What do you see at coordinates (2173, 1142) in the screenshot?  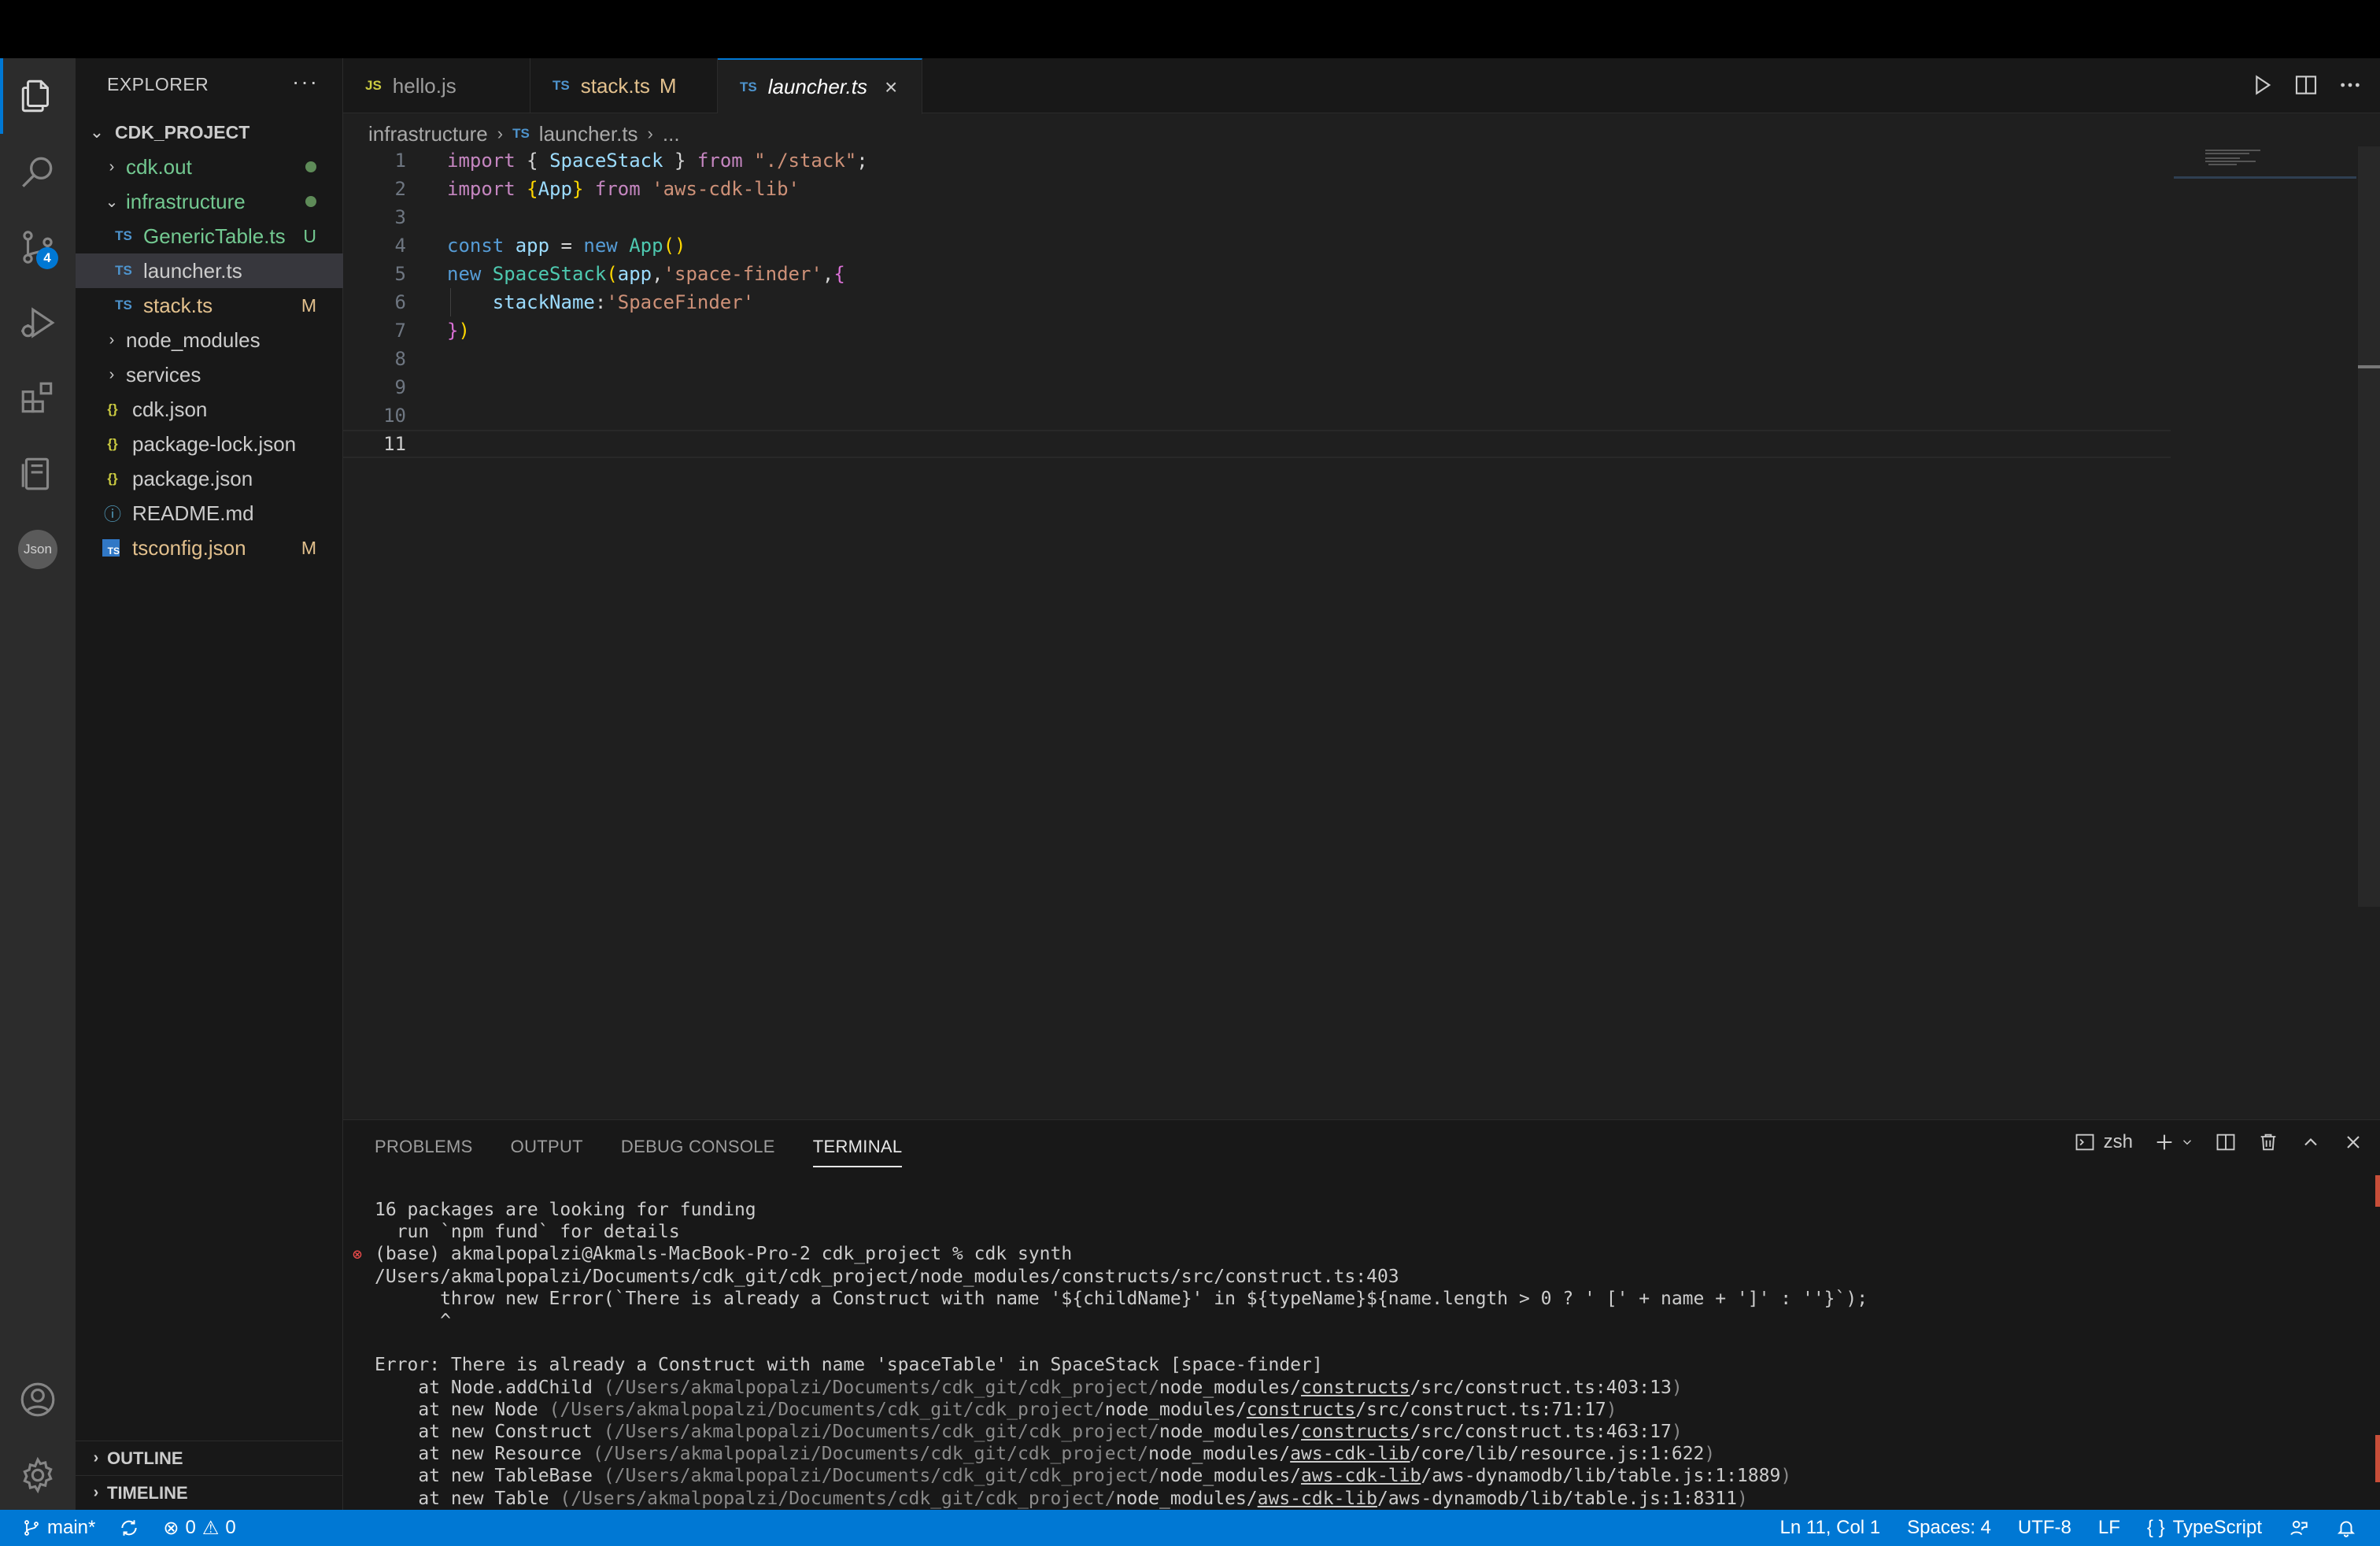 I see `new-terminal-button` at bounding box center [2173, 1142].